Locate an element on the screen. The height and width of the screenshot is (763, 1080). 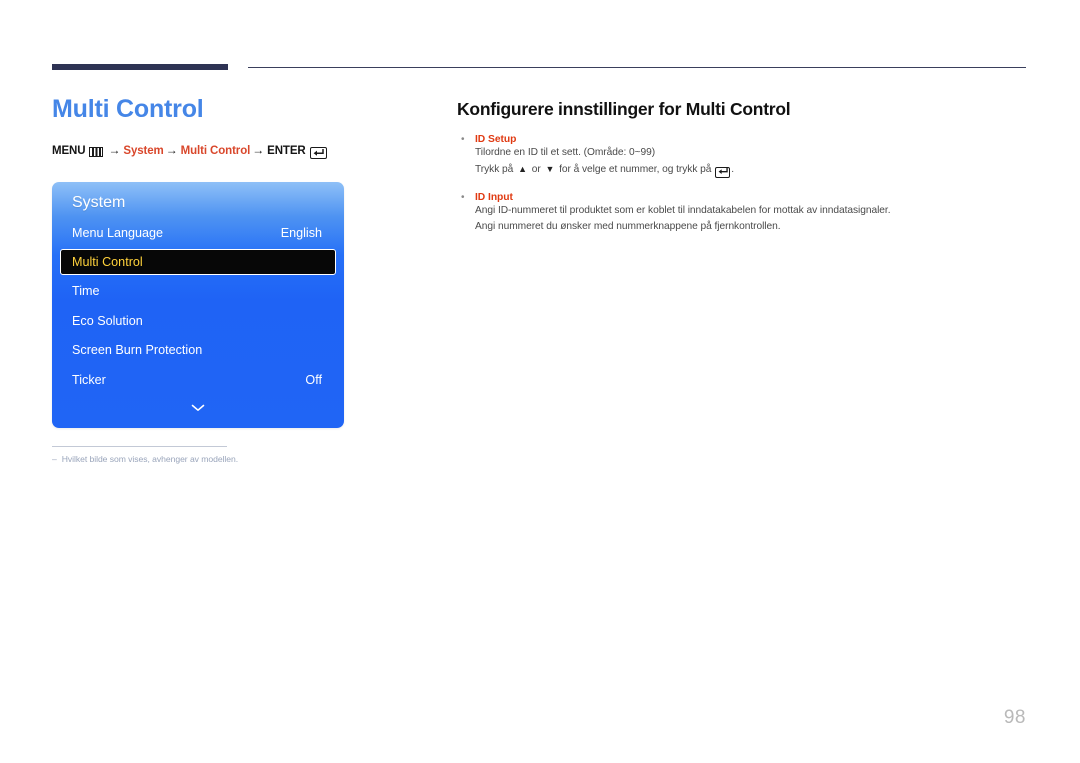
header-accent-rule is located at coordinates (140, 67).